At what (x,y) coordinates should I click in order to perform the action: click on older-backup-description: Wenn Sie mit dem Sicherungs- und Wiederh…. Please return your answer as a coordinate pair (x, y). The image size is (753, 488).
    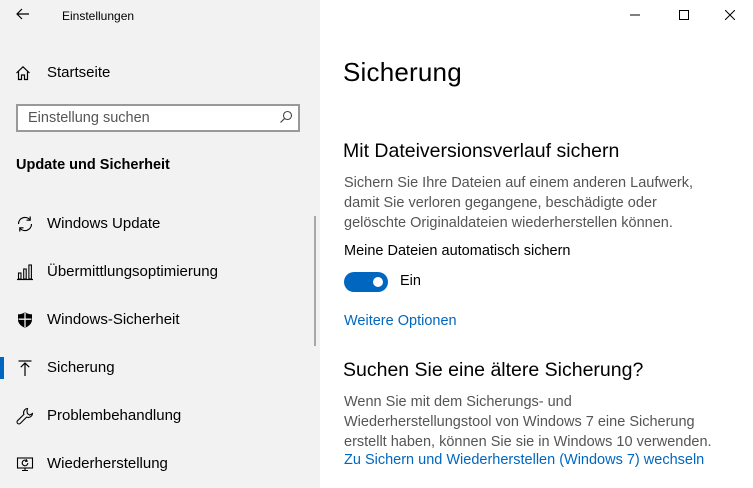
    Looking at the image, I should click on (528, 422).